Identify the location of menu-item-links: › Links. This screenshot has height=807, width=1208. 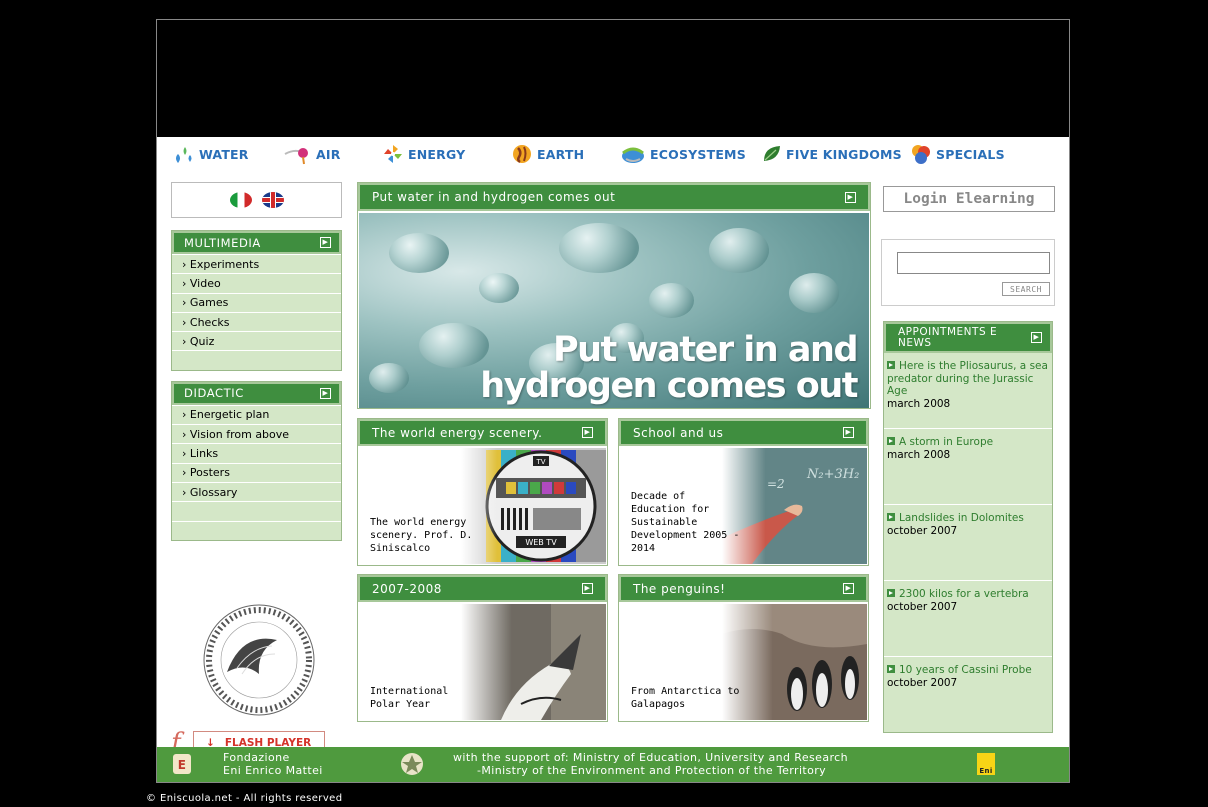
(256, 453).